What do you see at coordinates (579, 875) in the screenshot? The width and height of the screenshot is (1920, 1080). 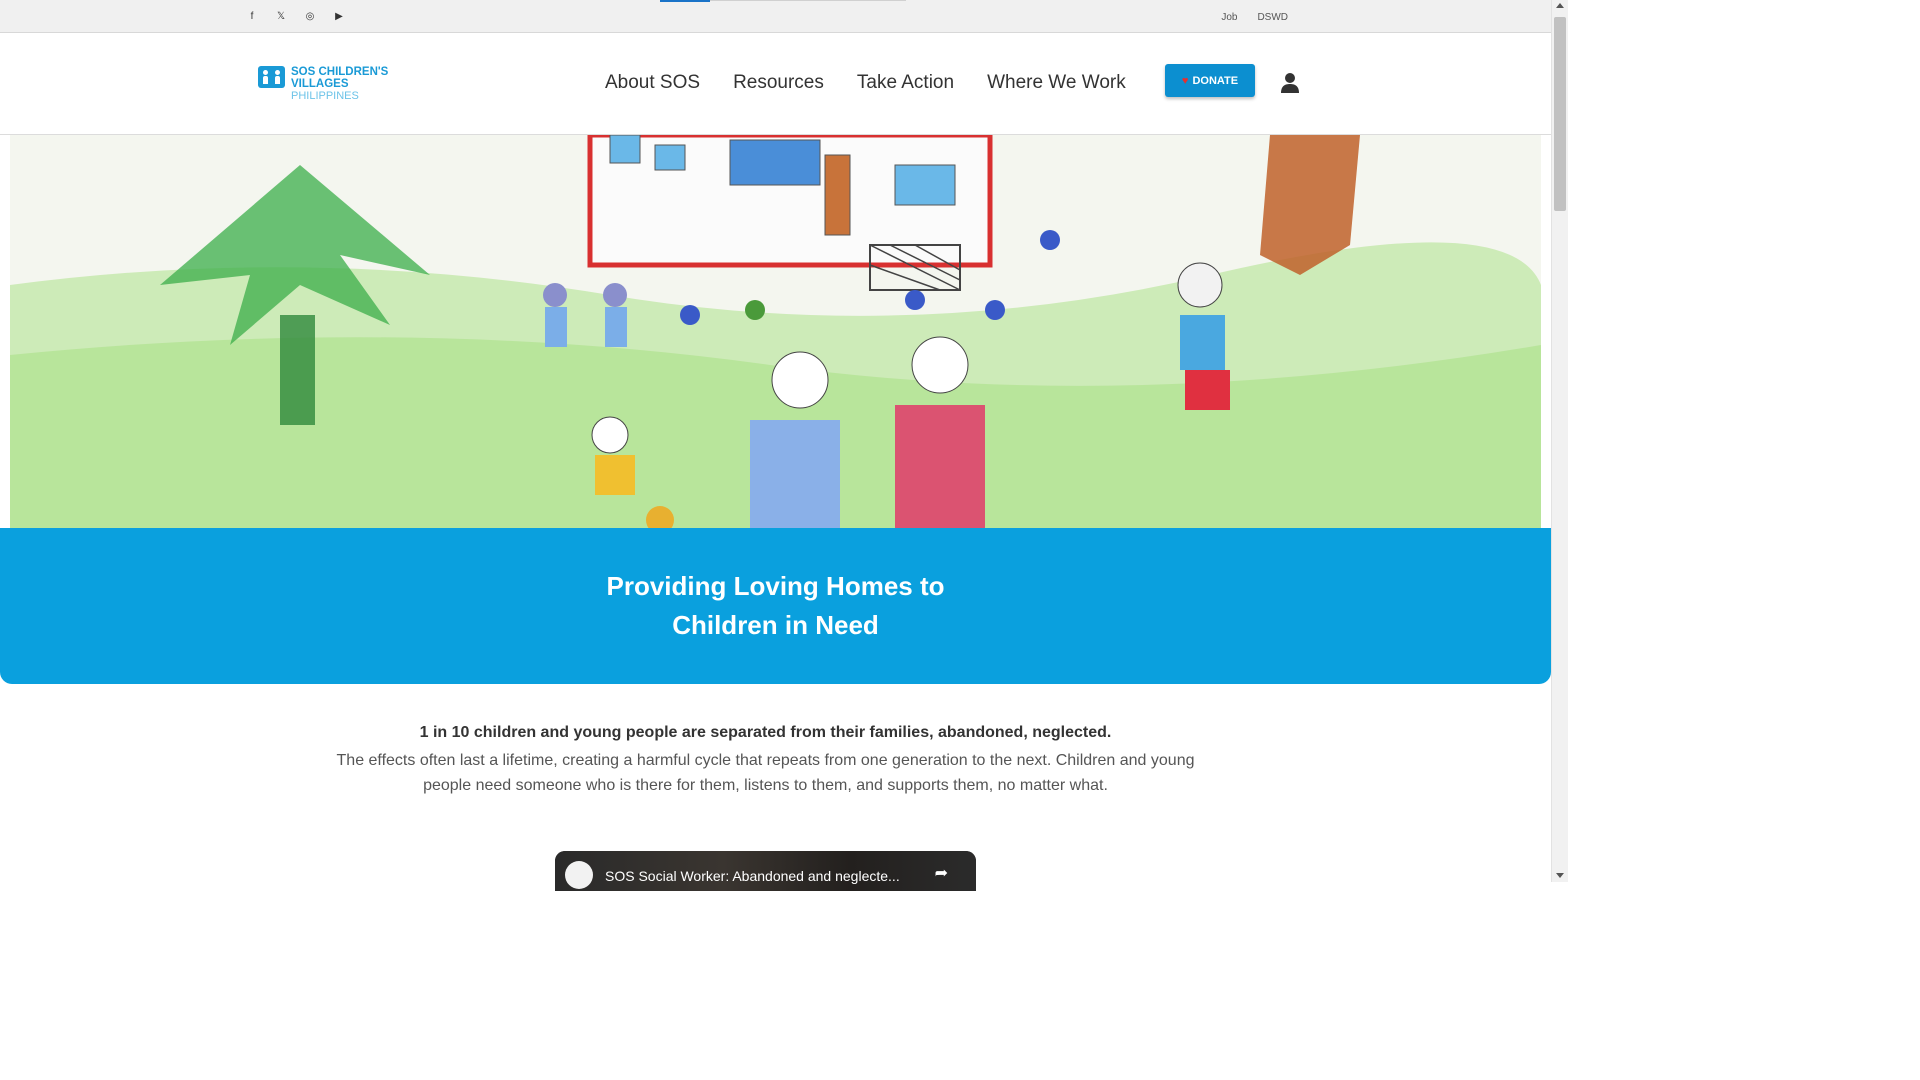 I see `channel-avatar` at bounding box center [579, 875].